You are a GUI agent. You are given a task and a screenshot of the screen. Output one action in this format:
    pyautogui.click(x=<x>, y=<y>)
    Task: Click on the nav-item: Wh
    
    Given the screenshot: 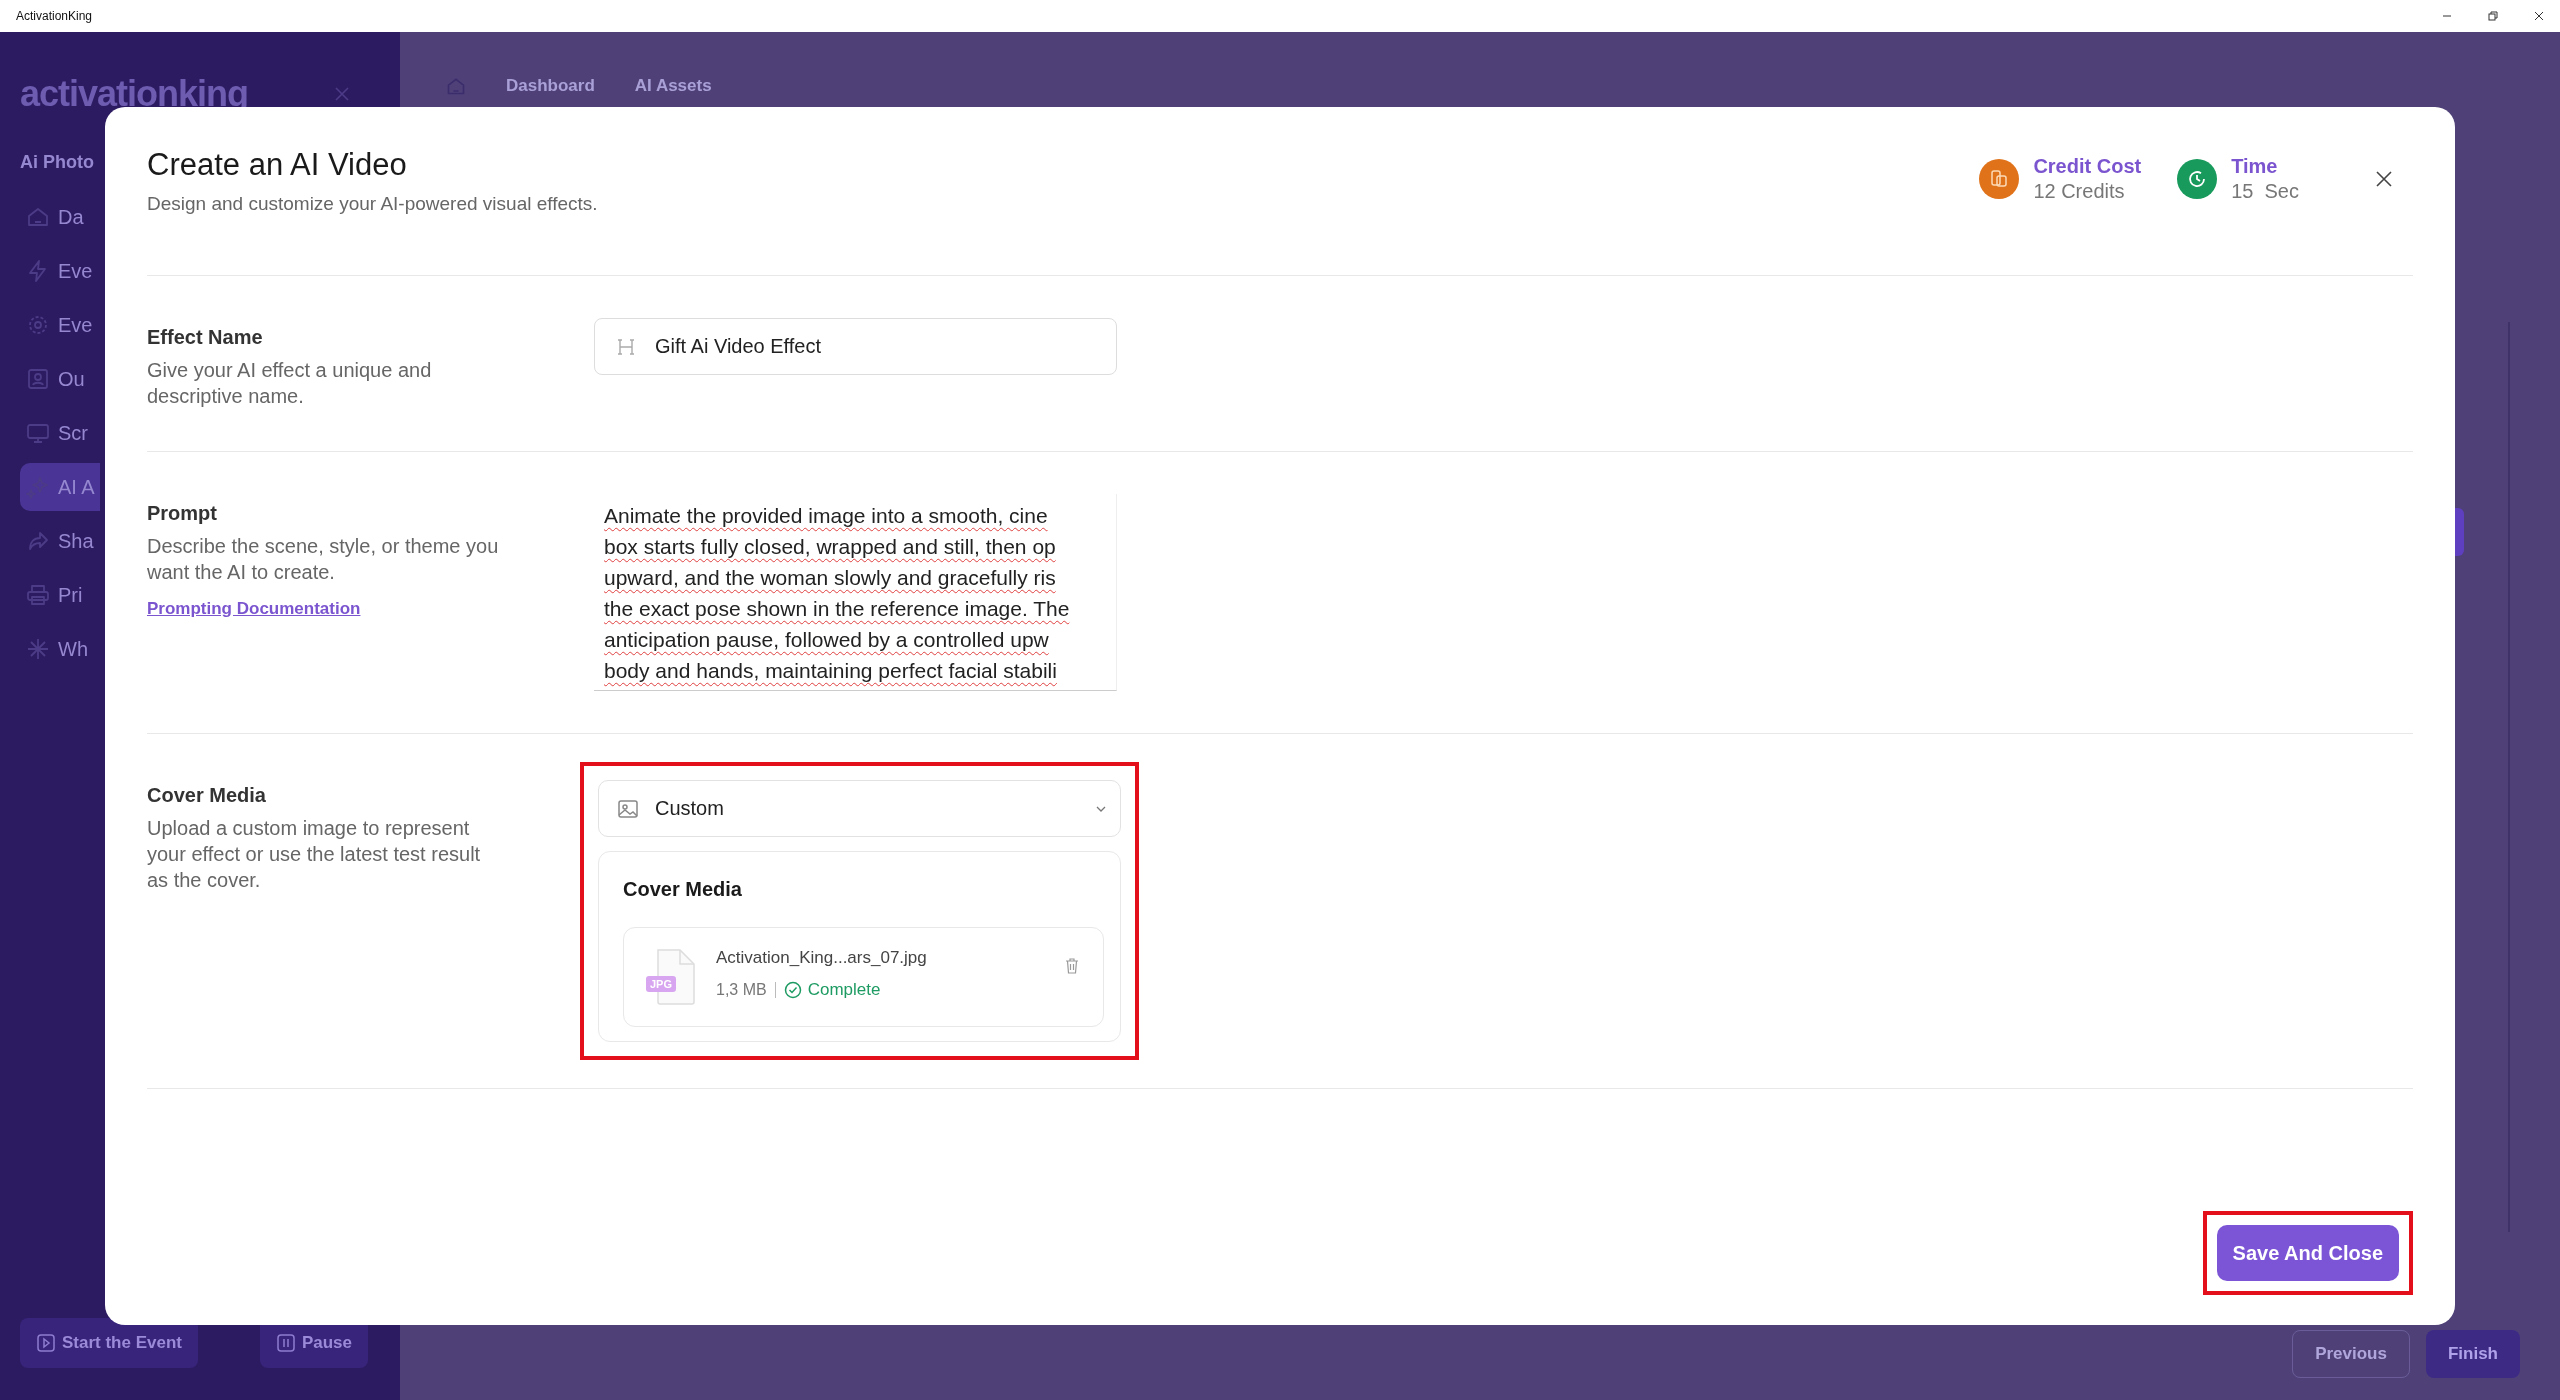 What is the action you would take?
    pyautogui.click(x=60, y=649)
    